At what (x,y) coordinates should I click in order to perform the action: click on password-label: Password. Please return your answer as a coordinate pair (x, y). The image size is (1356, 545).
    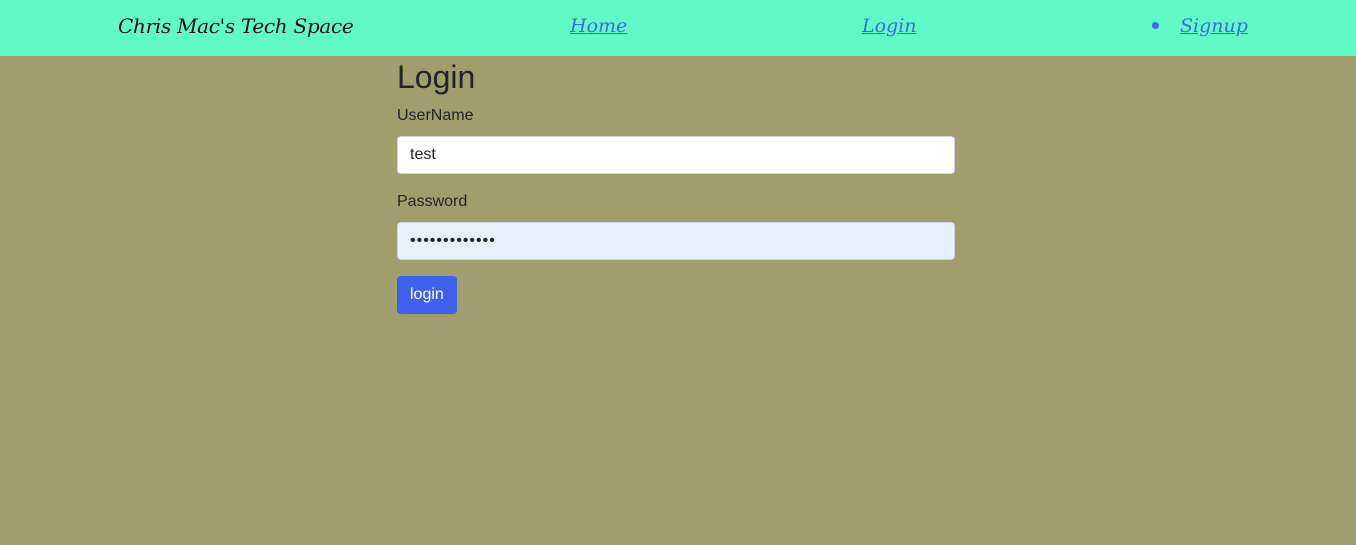
    Looking at the image, I should click on (432, 201).